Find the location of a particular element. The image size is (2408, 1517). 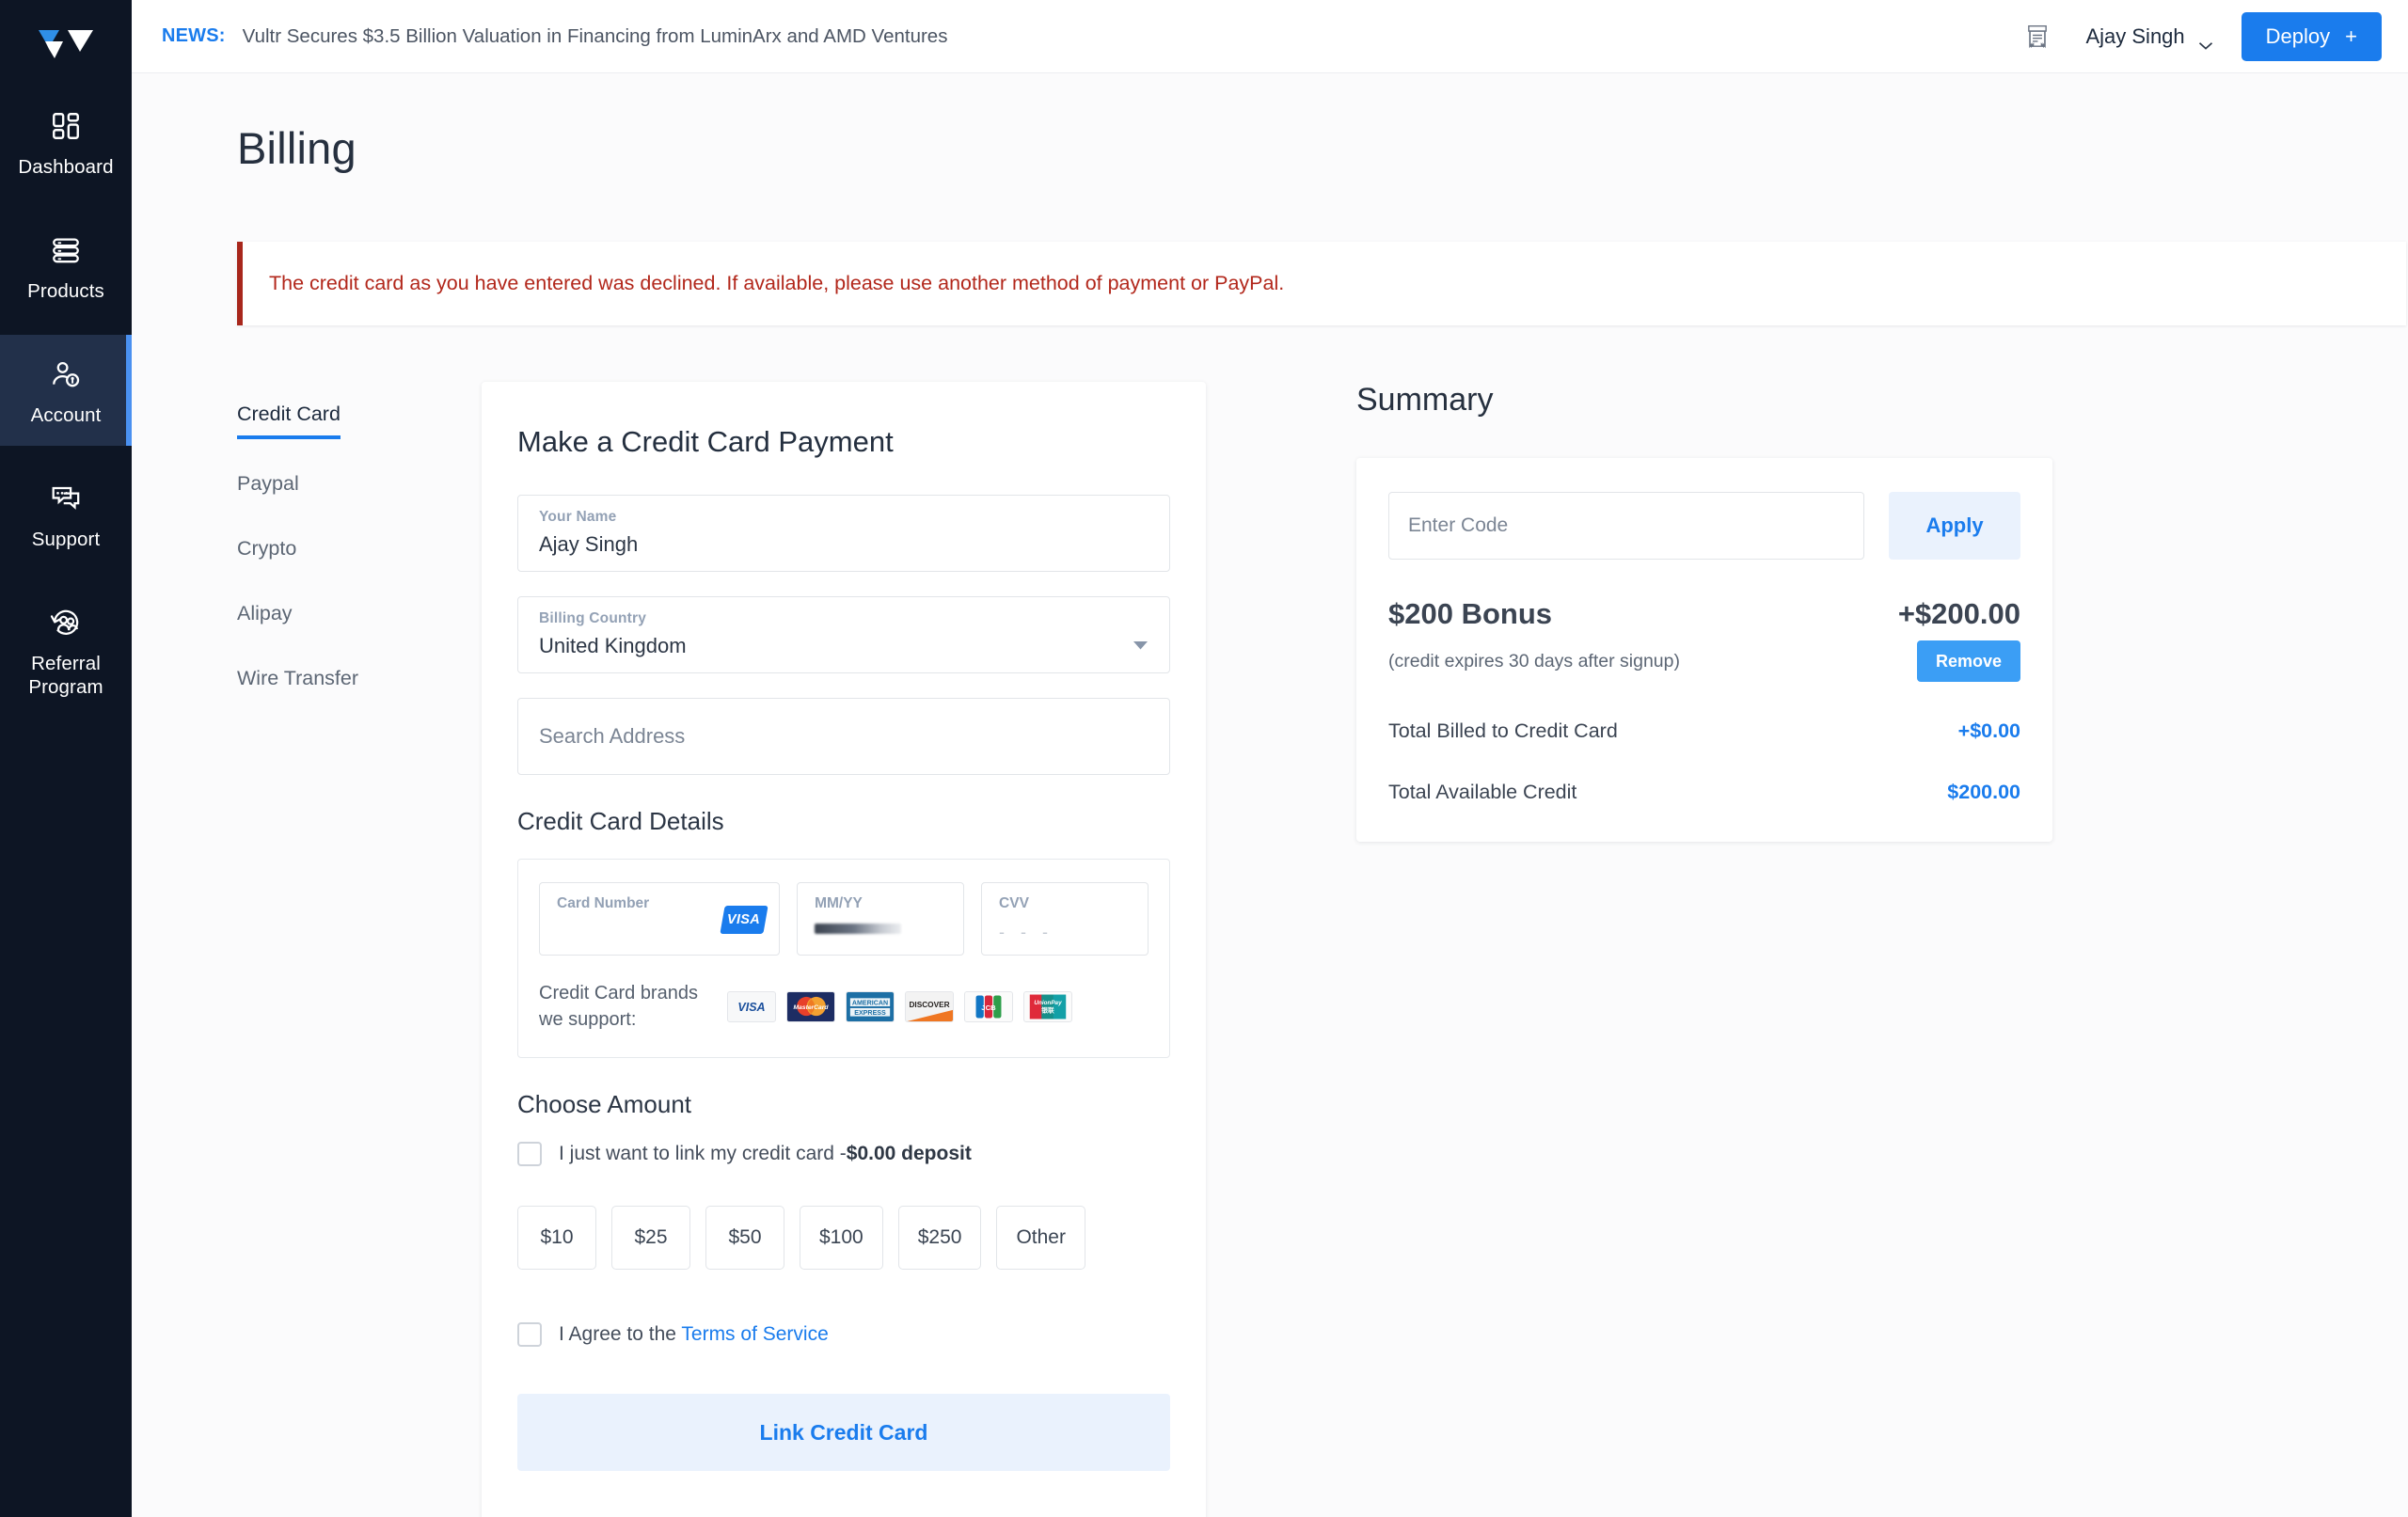

tab-credit-card: Credit Card is located at coordinates (289, 421).